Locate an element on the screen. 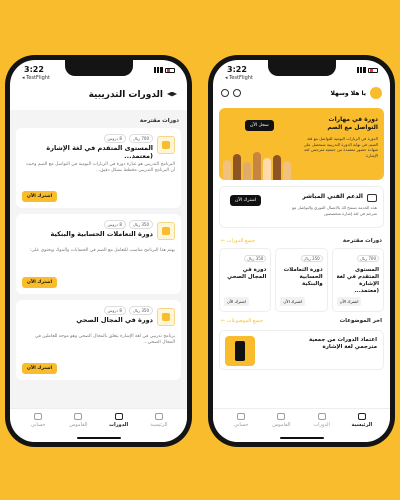  hands-illustration is located at coordinates (259, 164).